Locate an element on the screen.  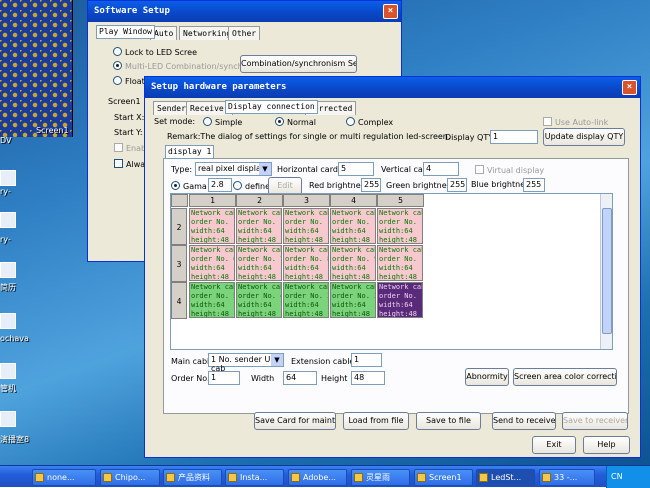
desktop-icon-label: 演播室8 is located at coordinates (14, 439).